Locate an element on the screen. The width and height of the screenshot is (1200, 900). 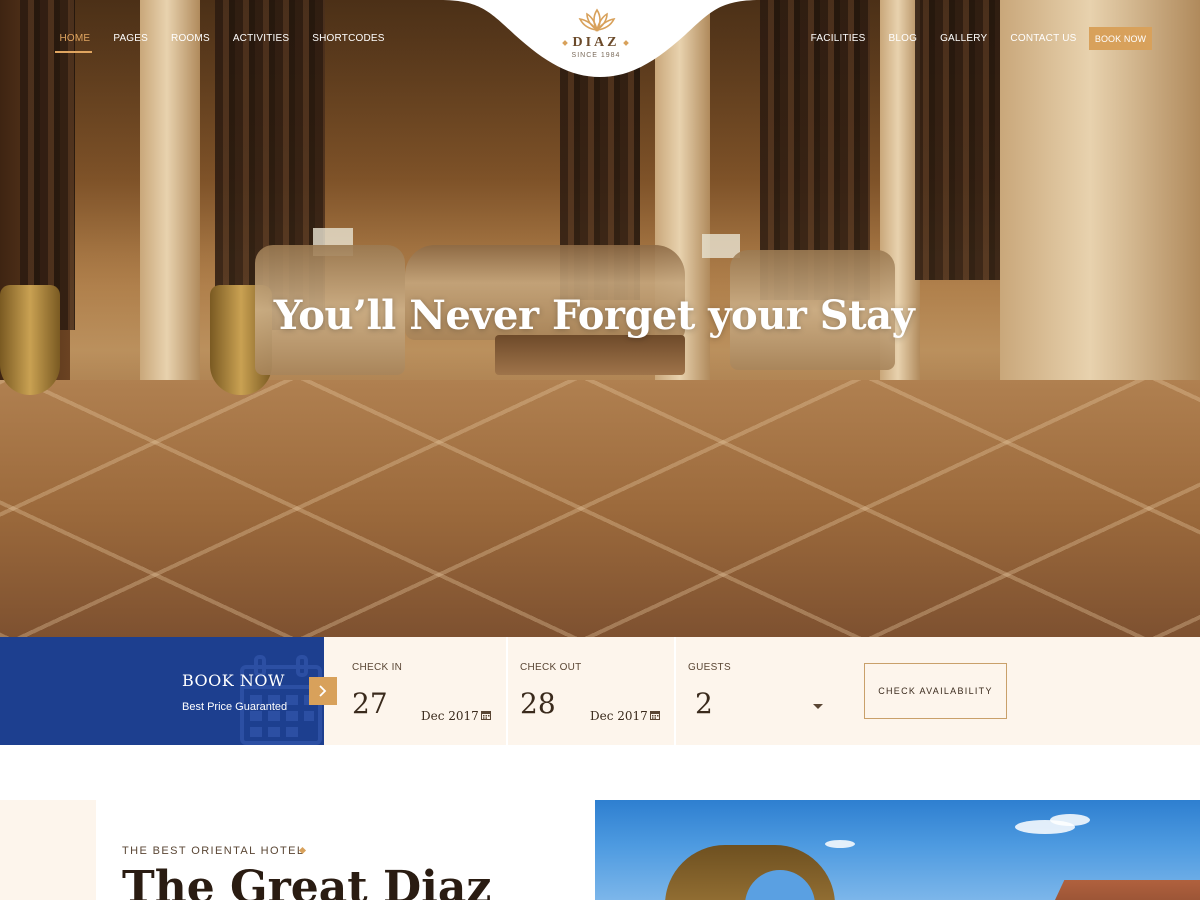
booking-title: BOOK NOW is located at coordinates (233, 680).